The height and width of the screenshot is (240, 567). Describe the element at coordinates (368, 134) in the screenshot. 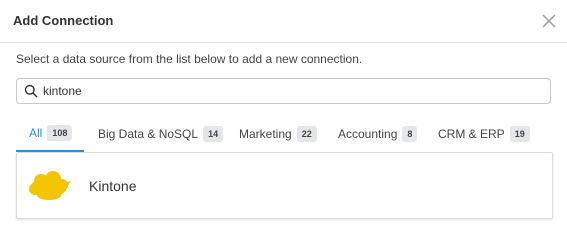

I see `tab-label: Accounting` at that location.